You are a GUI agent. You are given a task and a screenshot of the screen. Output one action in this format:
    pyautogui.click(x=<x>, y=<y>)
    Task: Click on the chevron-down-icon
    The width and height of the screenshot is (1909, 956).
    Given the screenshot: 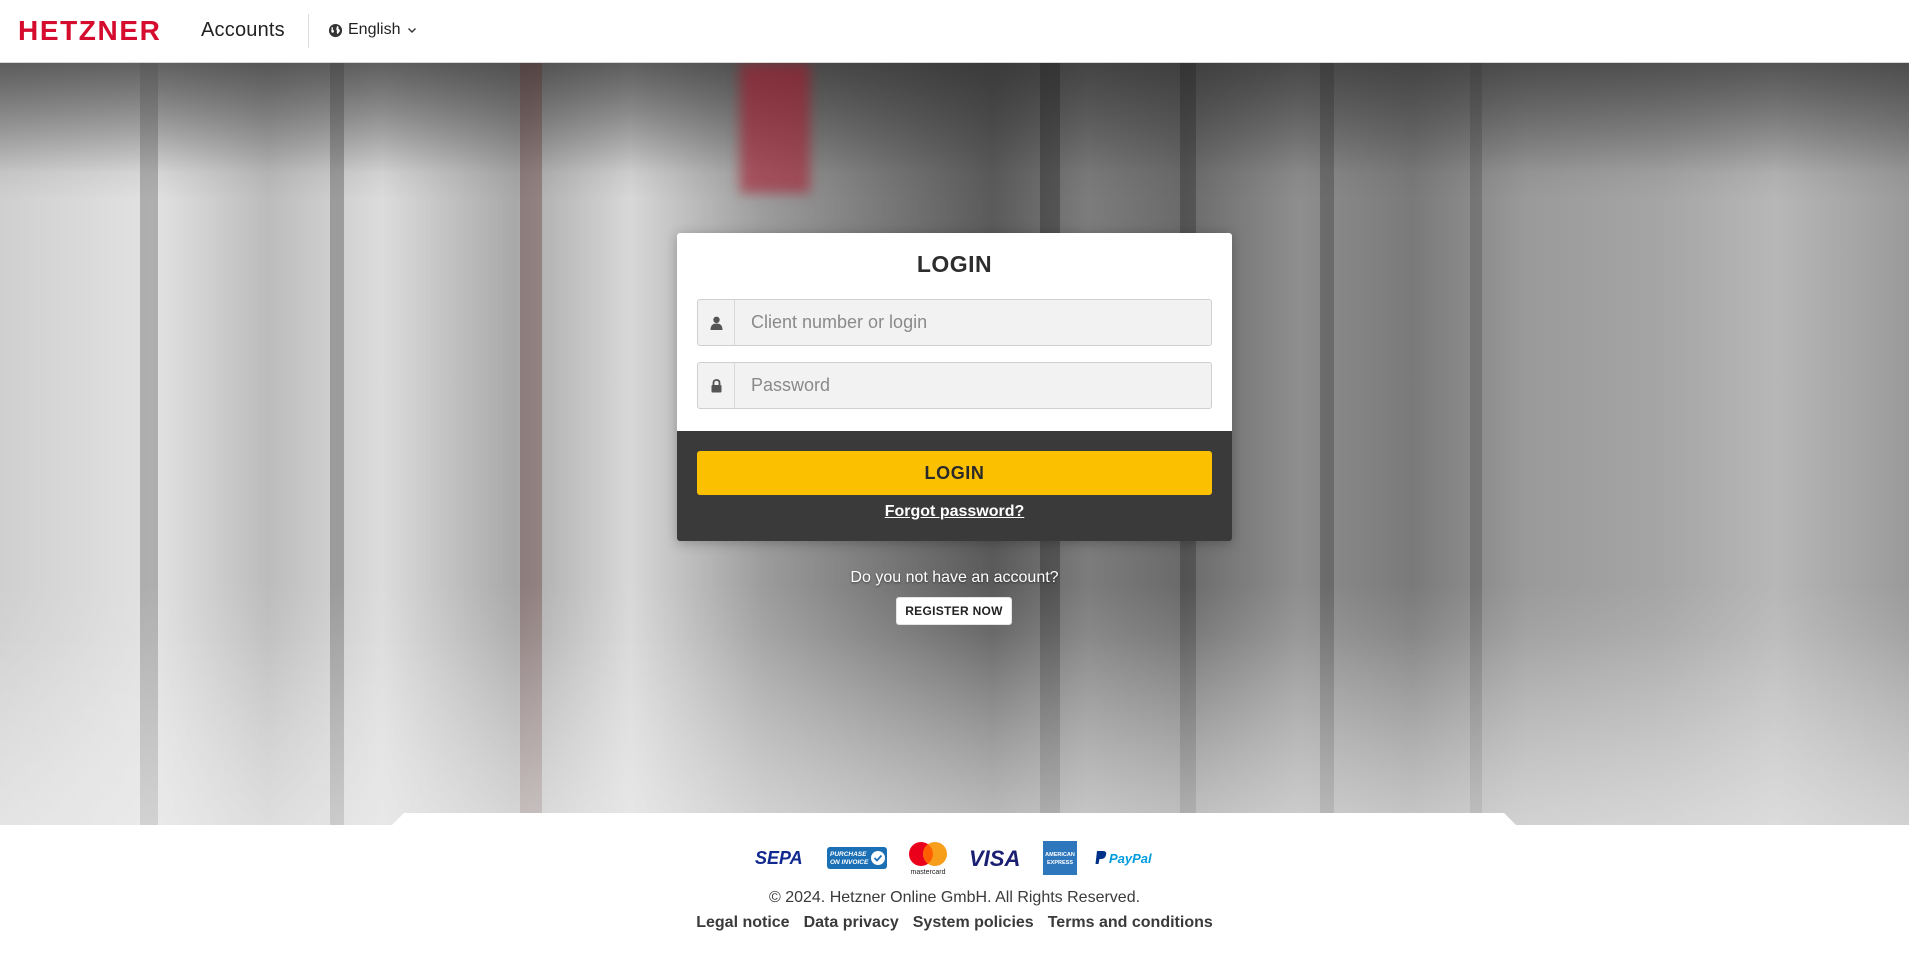 What is the action you would take?
    pyautogui.click(x=412, y=30)
    